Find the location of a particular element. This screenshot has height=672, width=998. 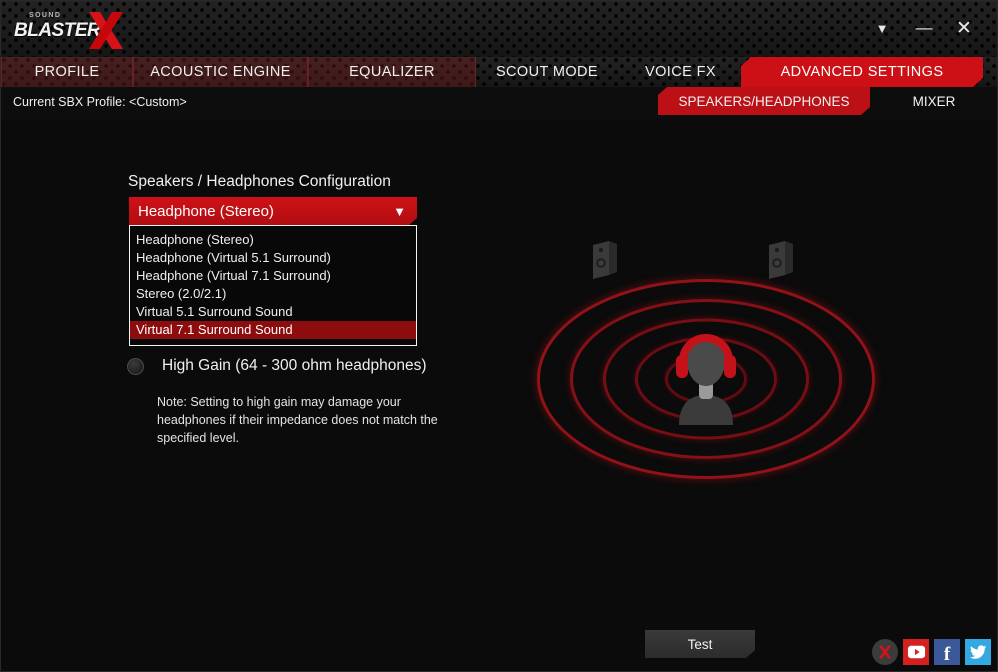

dropdown-option: Headphone (Virtual 7.1 Surround) is located at coordinates (273, 276).